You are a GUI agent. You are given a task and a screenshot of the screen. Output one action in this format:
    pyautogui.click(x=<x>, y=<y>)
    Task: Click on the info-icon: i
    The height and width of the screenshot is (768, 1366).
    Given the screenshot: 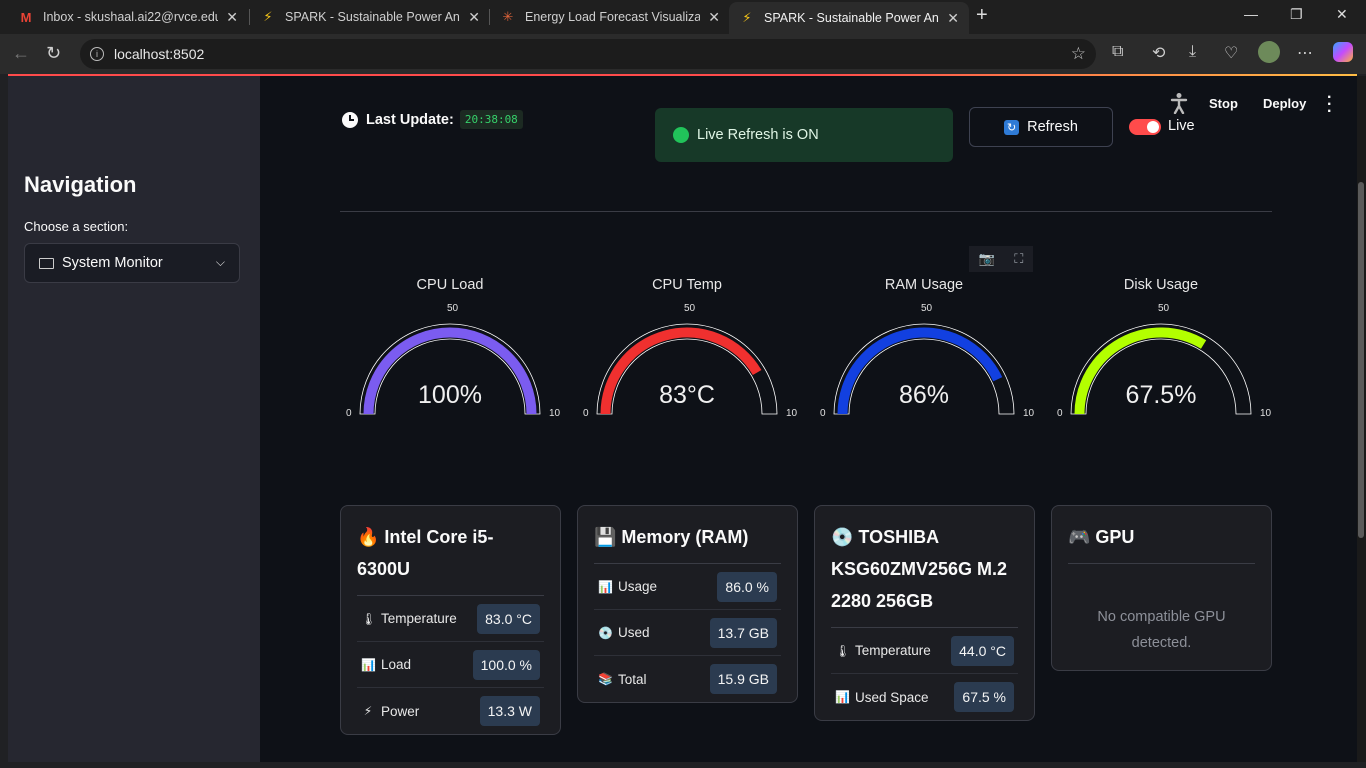 What is the action you would take?
    pyautogui.click(x=97, y=54)
    